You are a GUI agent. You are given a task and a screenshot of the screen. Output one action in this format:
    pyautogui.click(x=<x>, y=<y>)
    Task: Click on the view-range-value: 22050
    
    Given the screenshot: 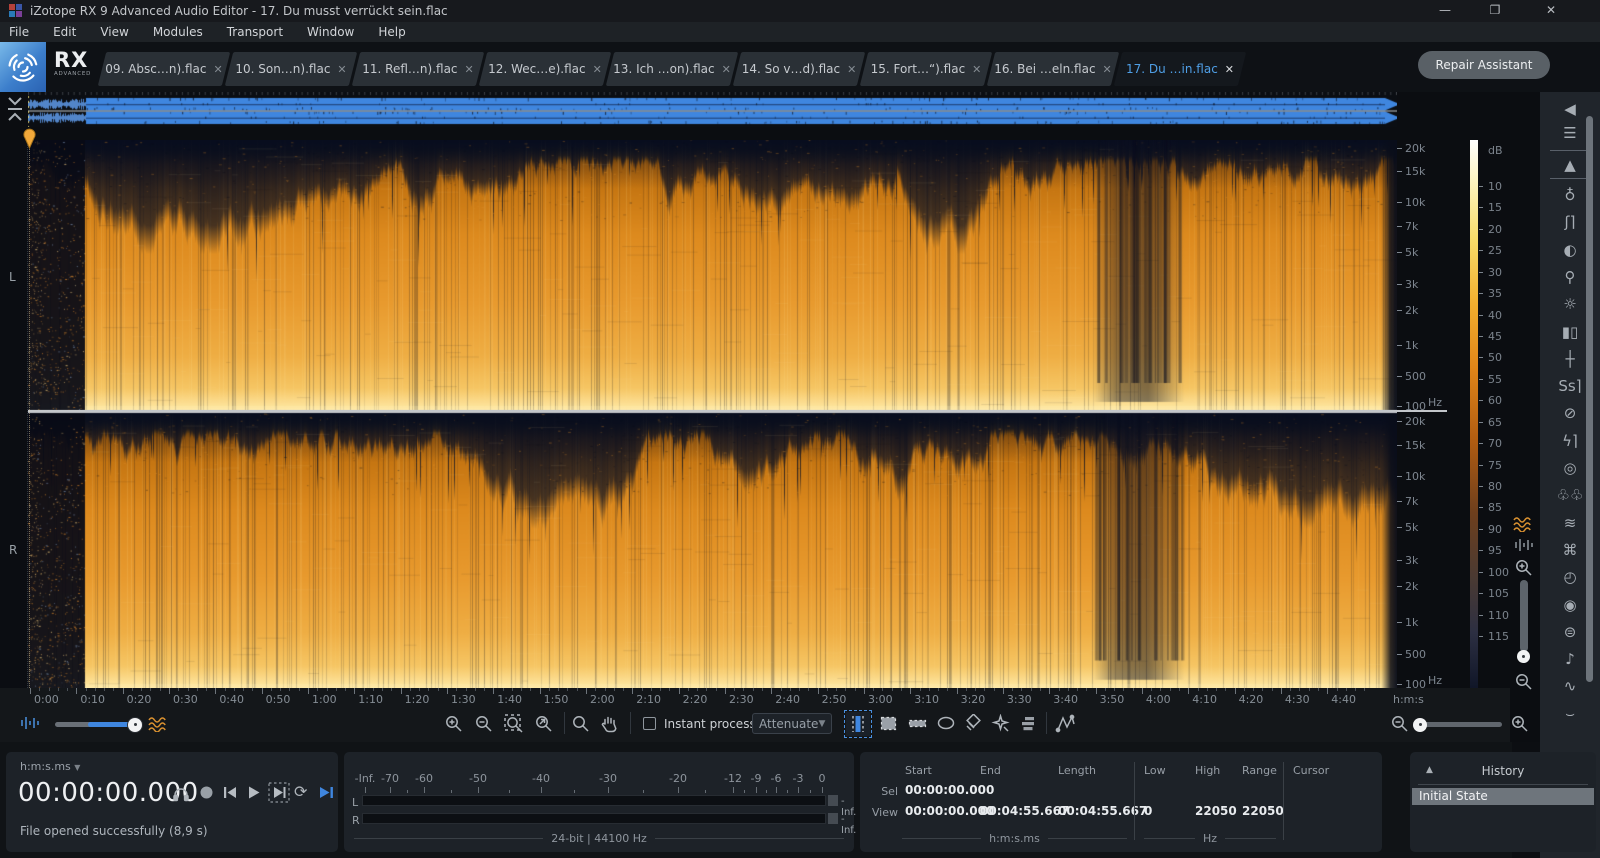 What is the action you would take?
    pyautogui.click(x=1263, y=811)
    